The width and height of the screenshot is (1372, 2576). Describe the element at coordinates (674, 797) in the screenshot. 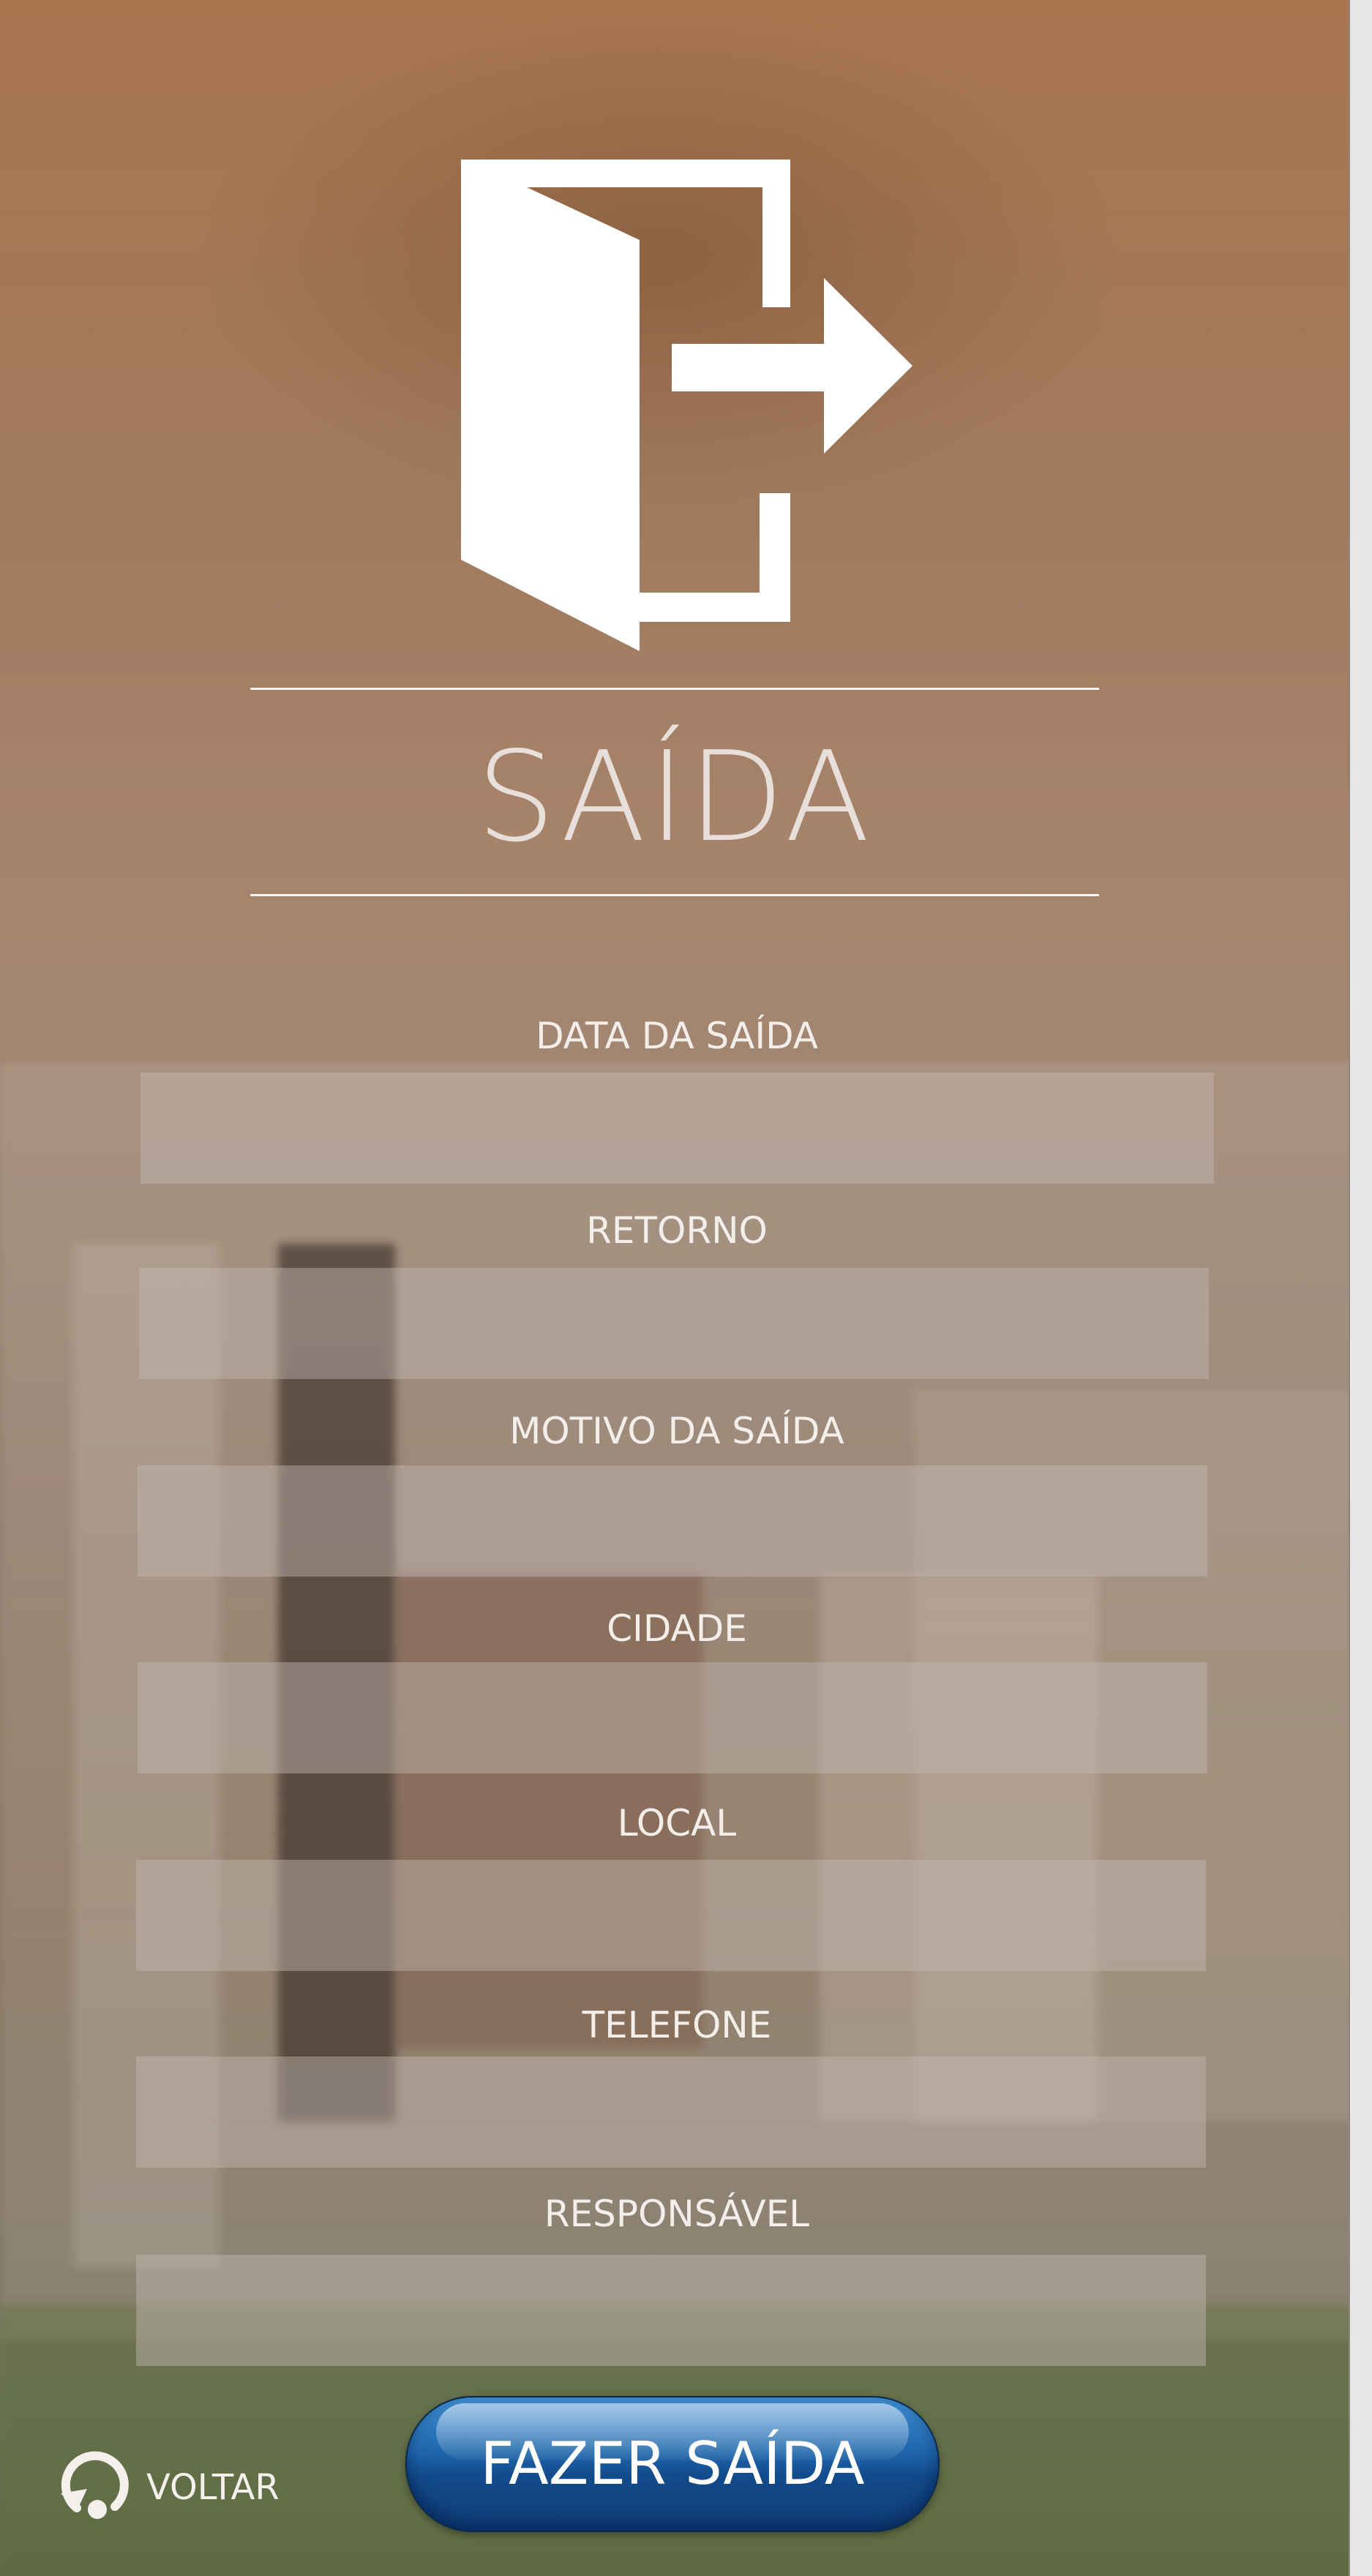

I see `page-title: SAÍDA` at that location.